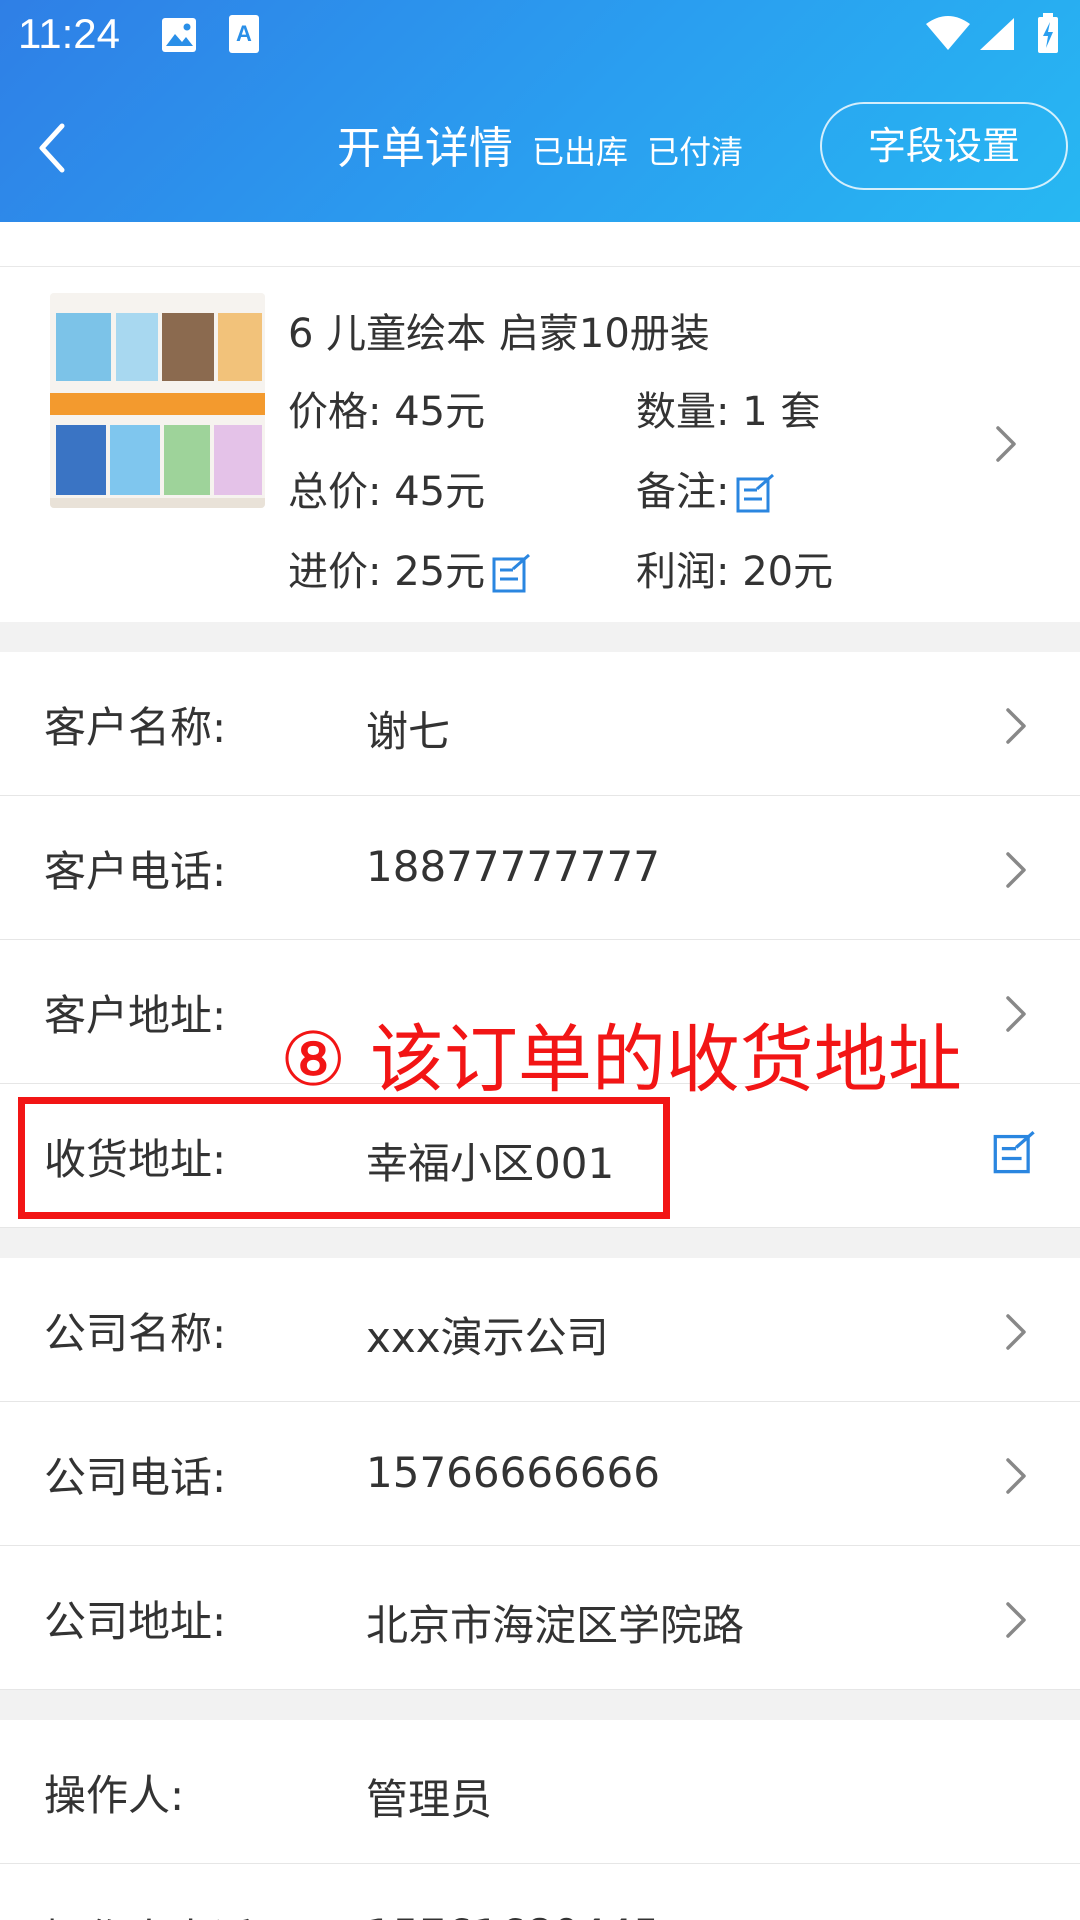 The height and width of the screenshot is (1920, 1080). I want to click on status-time: 11:24, so click(69, 33).